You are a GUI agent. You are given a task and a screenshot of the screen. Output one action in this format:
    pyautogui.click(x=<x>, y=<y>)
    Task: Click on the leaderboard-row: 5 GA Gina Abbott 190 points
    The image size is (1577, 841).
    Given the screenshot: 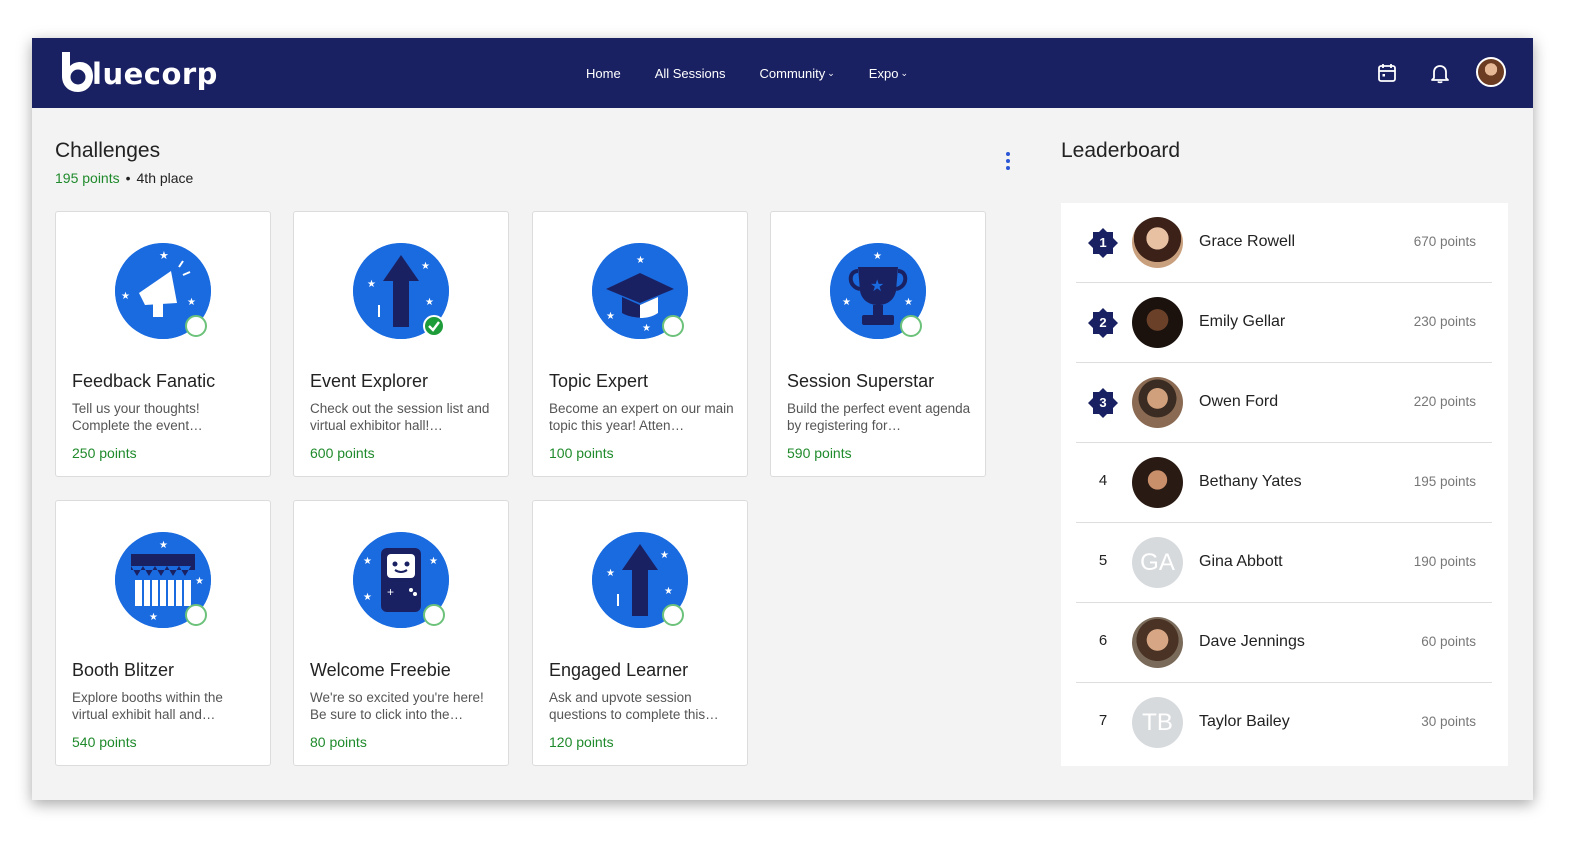 What is the action you would take?
    pyautogui.click(x=1284, y=563)
    